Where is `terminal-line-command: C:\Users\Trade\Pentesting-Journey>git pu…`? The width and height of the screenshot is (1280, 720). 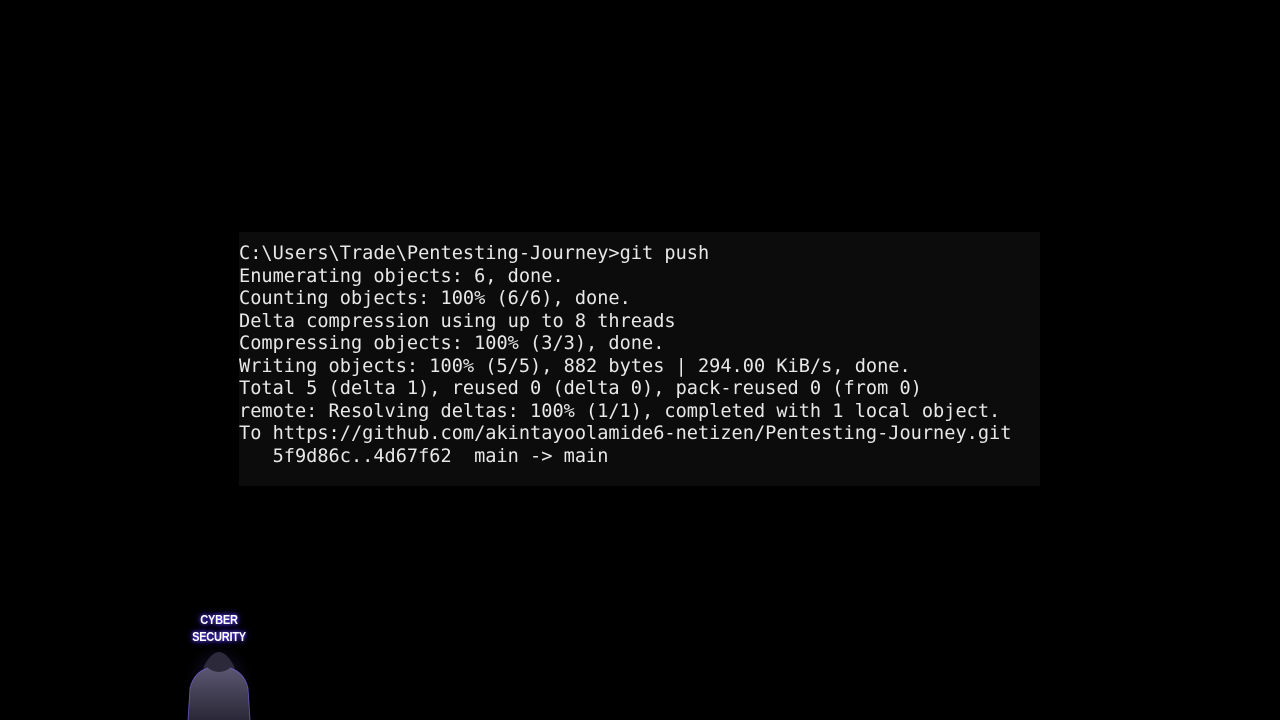 terminal-line-command: C:\Users\Trade\Pentesting-Journey>git pu… is located at coordinates (474, 253).